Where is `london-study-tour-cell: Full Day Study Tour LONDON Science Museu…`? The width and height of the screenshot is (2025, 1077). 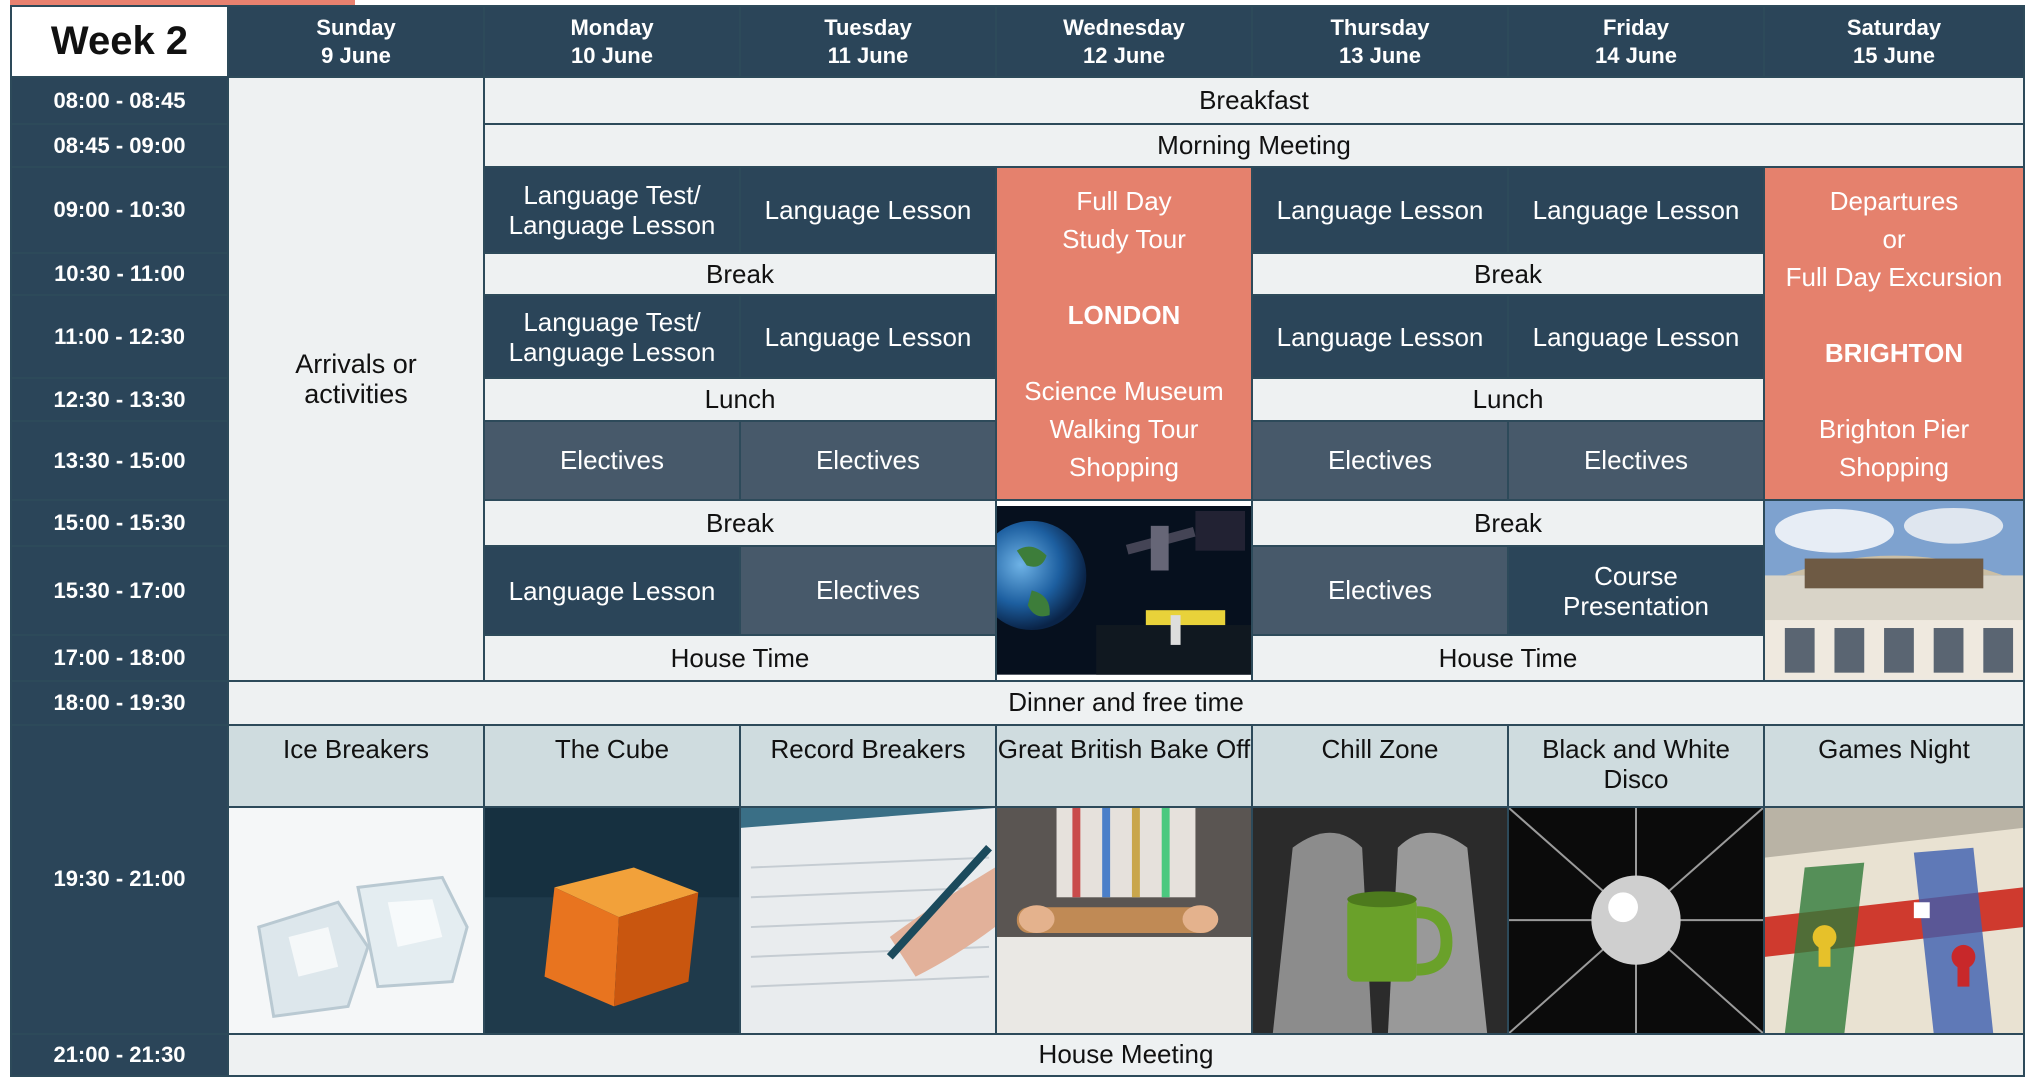
london-study-tour-cell: Full Day Study Tour LONDON Science Museu… is located at coordinates (1124, 333).